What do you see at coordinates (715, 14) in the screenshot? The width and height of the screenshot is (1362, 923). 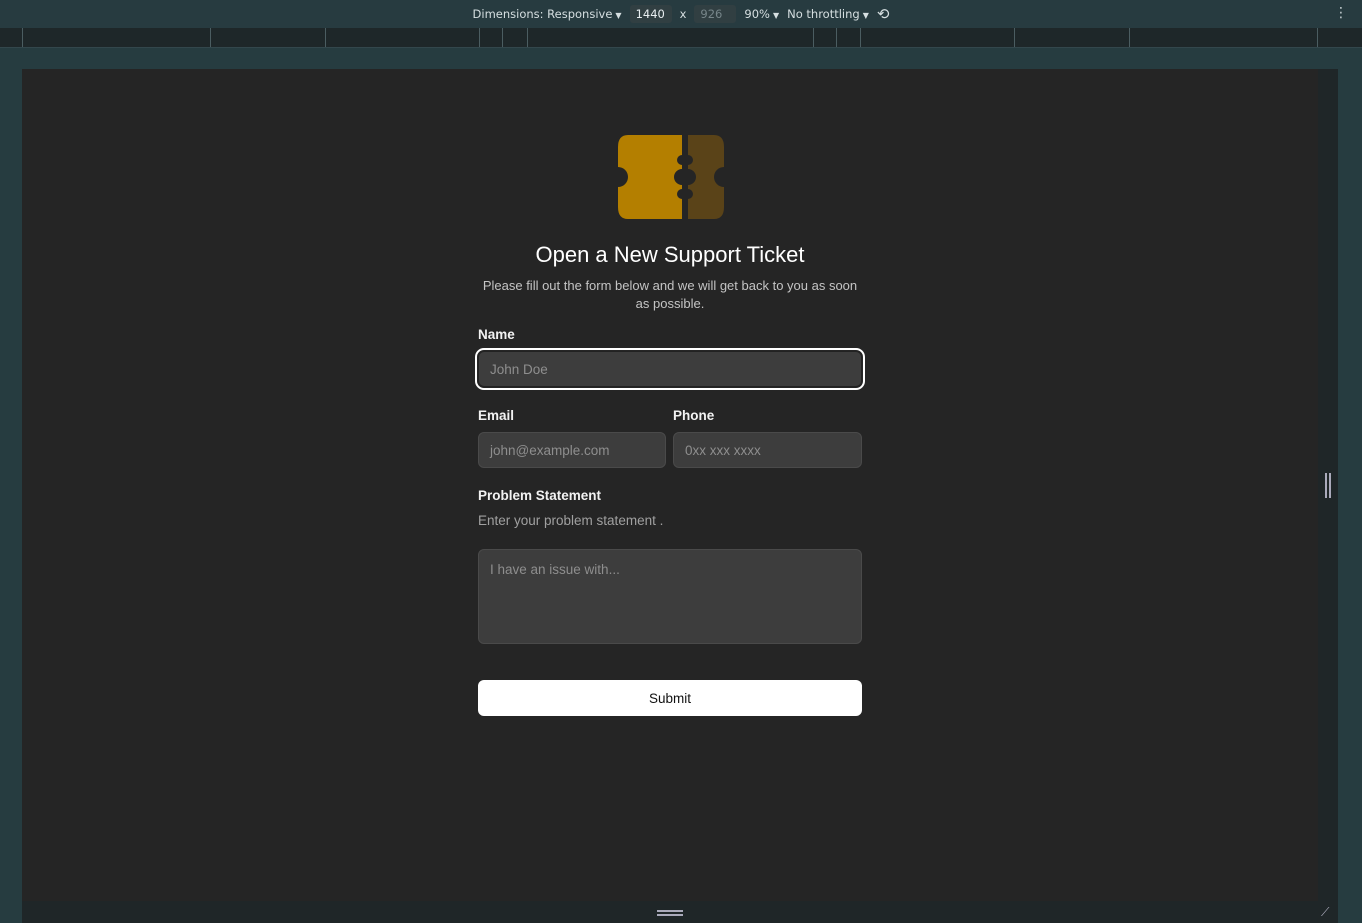 I see `height-input: 926` at bounding box center [715, 14].